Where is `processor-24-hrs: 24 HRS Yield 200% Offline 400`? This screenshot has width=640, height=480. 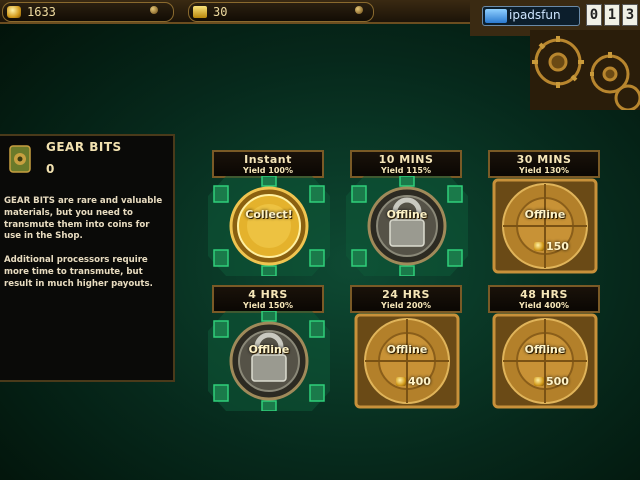 processor-24-hrs: 24 HRS Yield 200% Offline 400 is located at coordinates (408, 350).